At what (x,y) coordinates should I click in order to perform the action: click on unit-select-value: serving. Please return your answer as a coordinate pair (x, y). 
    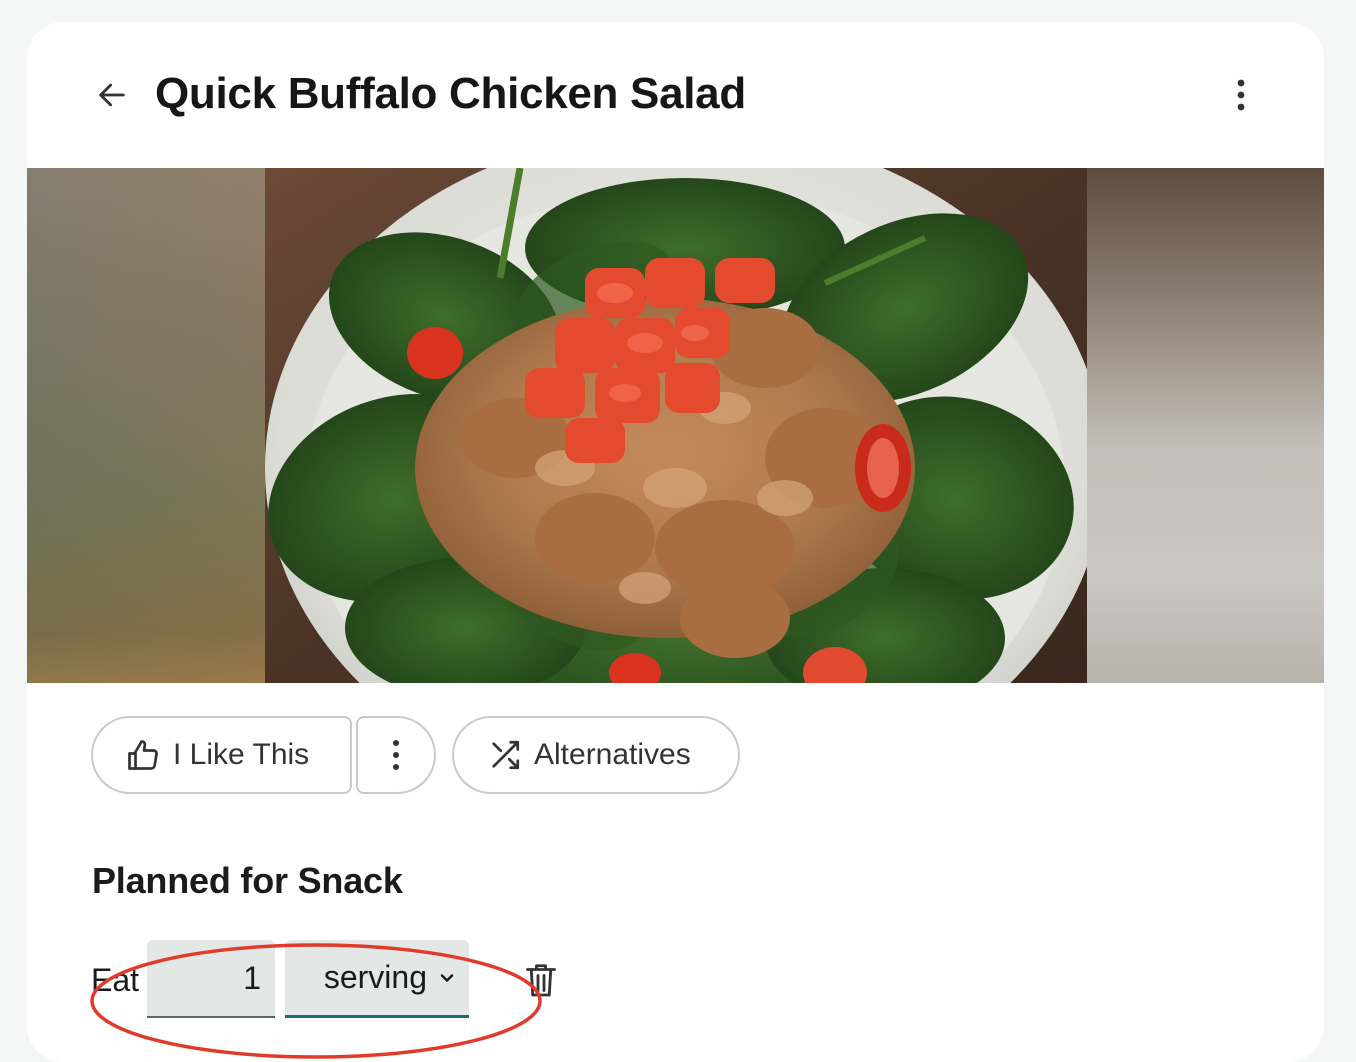
    Looking at the image, I should click on (375, 977).